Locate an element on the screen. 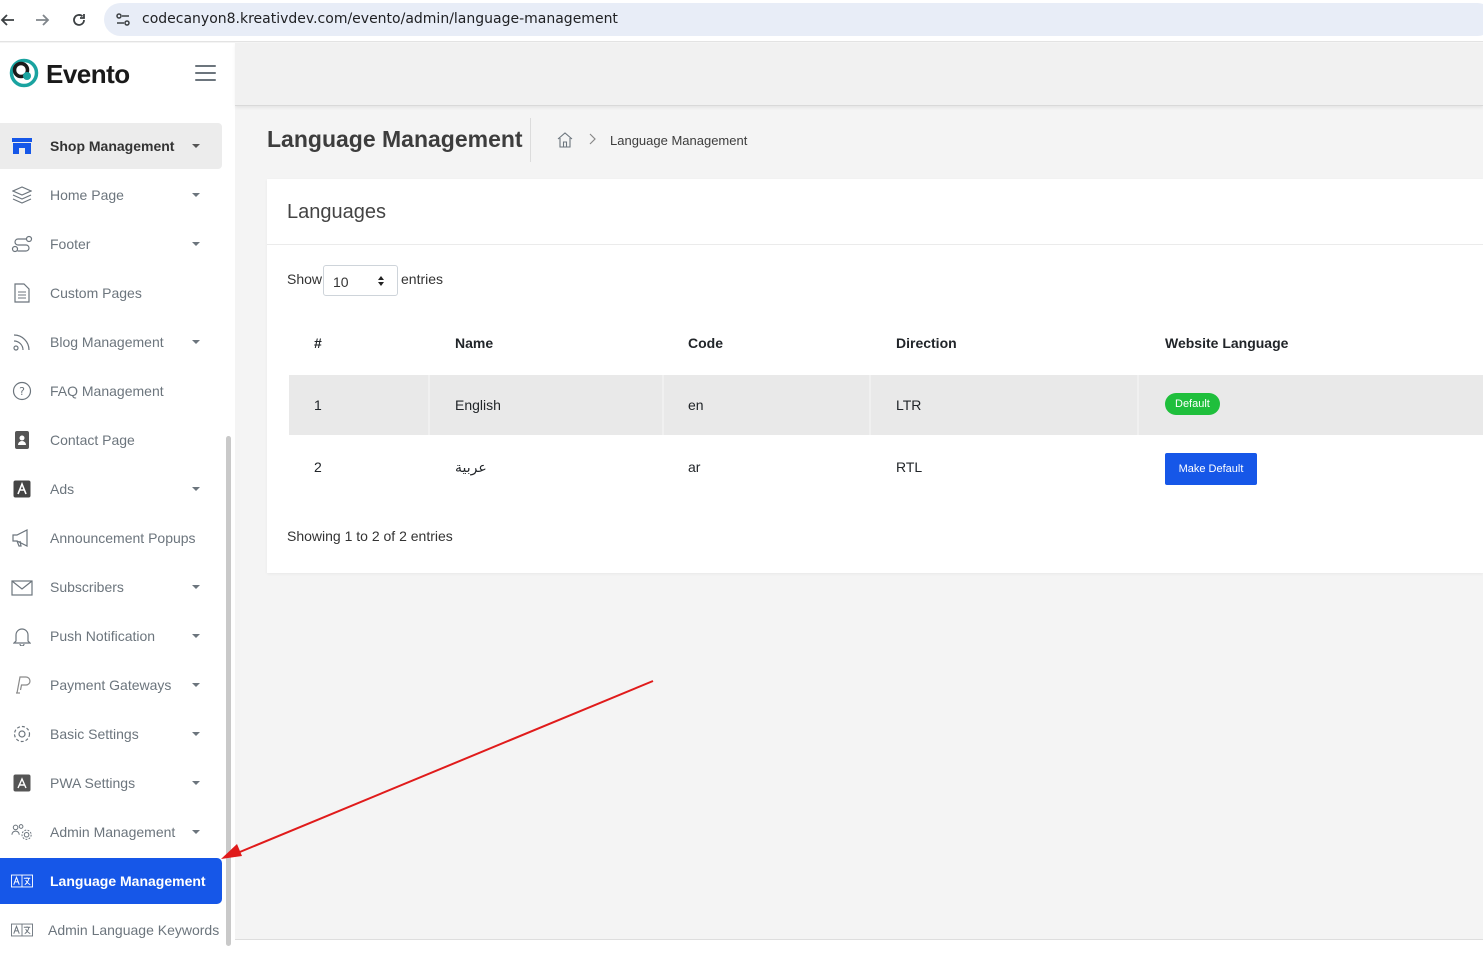  forward-arrow-icon is located at coordinates (42, 20).